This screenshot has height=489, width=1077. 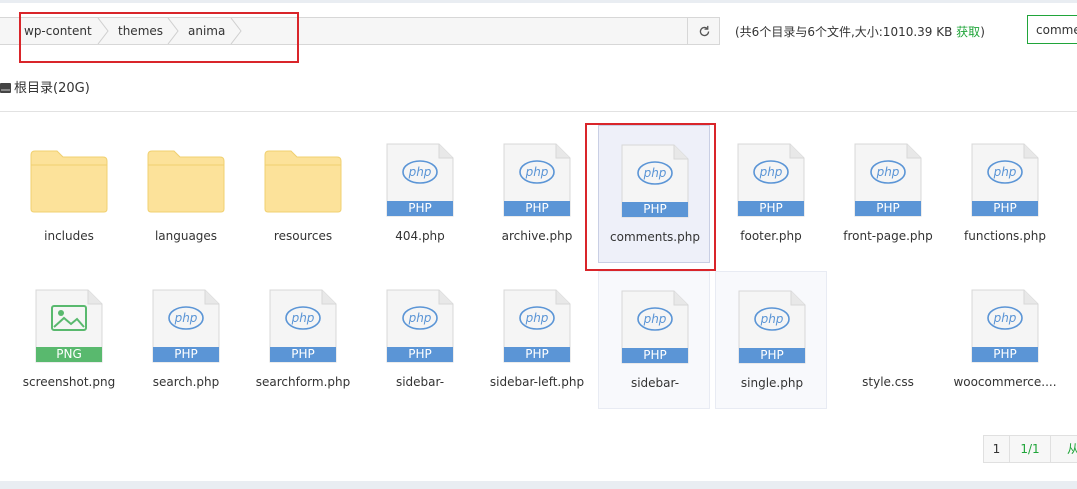 I want to click on file-name: archive.php, so click(x=537, y=236).